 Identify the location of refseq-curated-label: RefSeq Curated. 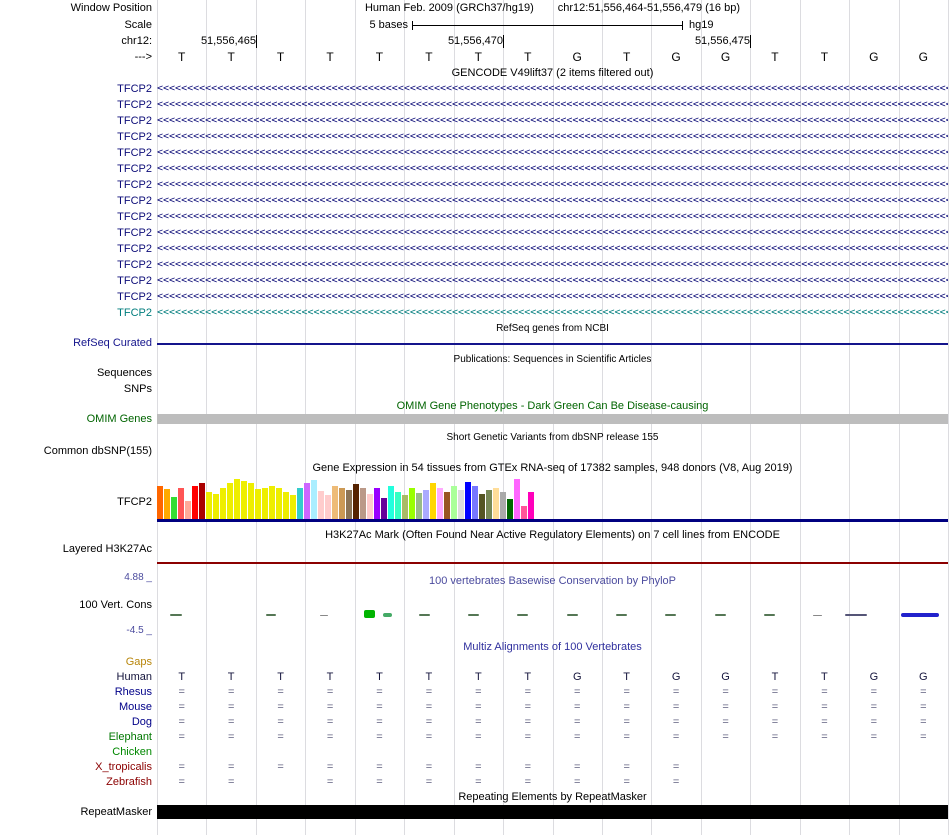
(76, 343).